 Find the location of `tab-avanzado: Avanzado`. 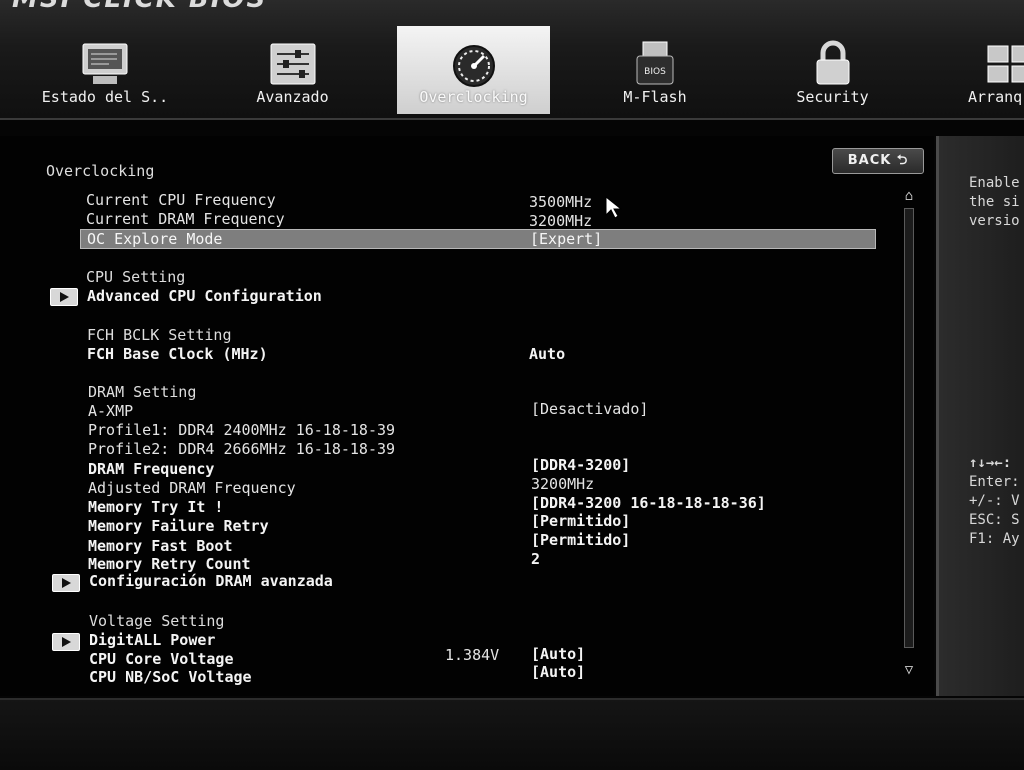

tab-avanzado: Avanzado is located at coordinates (292, 70).